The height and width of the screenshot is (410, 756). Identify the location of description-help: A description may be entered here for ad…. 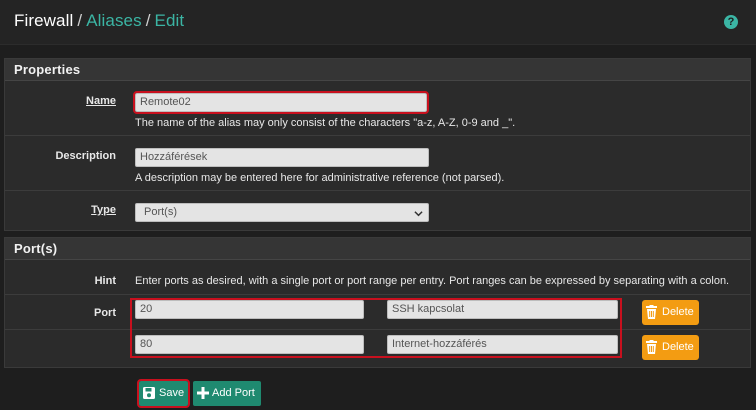
(320, 178).